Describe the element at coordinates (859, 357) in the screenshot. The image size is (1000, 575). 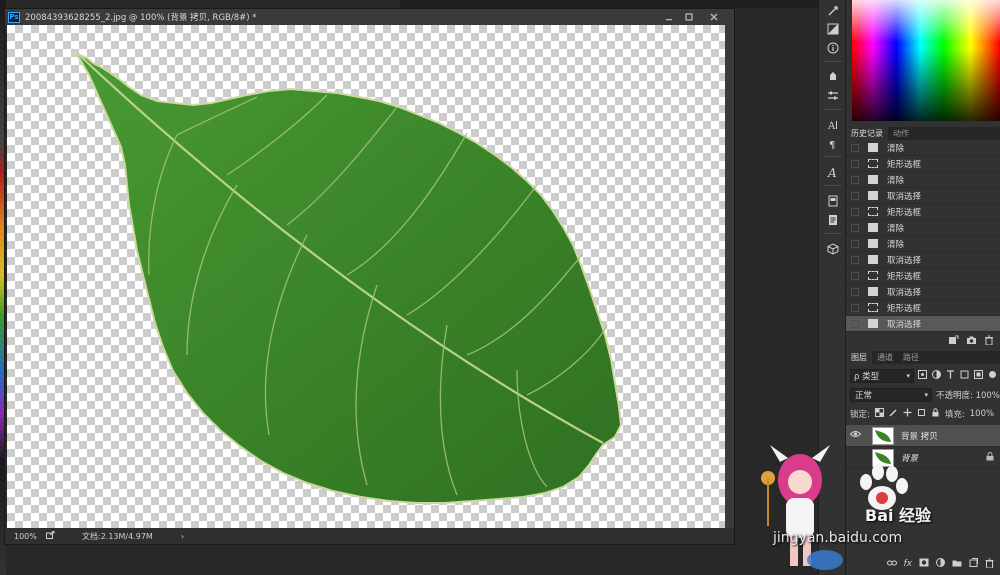
I see `tab-layers: 图层` at that location.